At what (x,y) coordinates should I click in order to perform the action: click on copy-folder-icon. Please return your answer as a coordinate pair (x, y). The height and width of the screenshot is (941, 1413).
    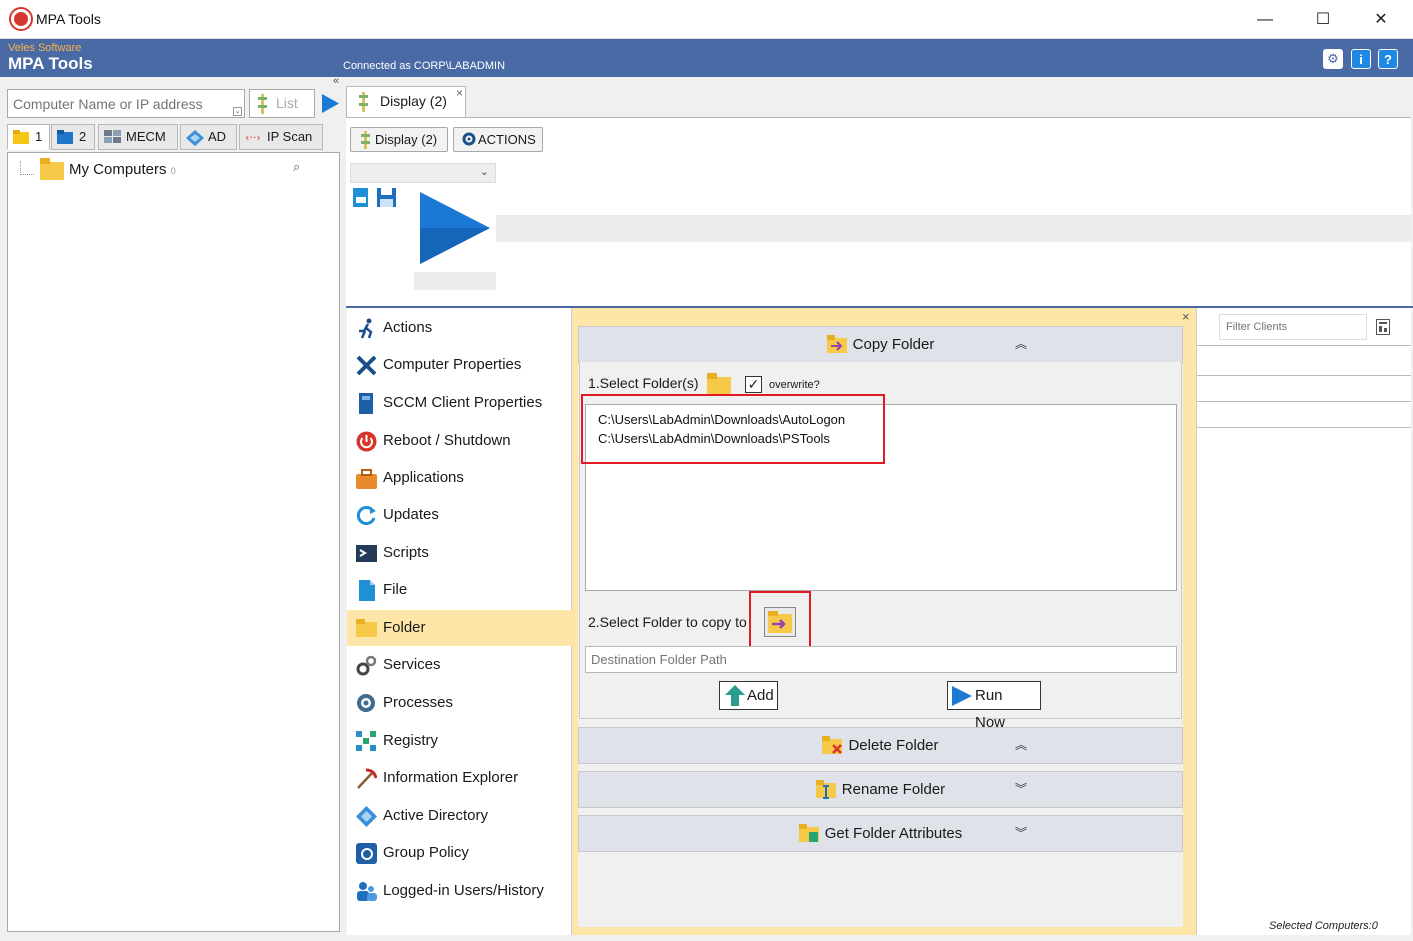
    Looking at the image, I should click on (836, 345).